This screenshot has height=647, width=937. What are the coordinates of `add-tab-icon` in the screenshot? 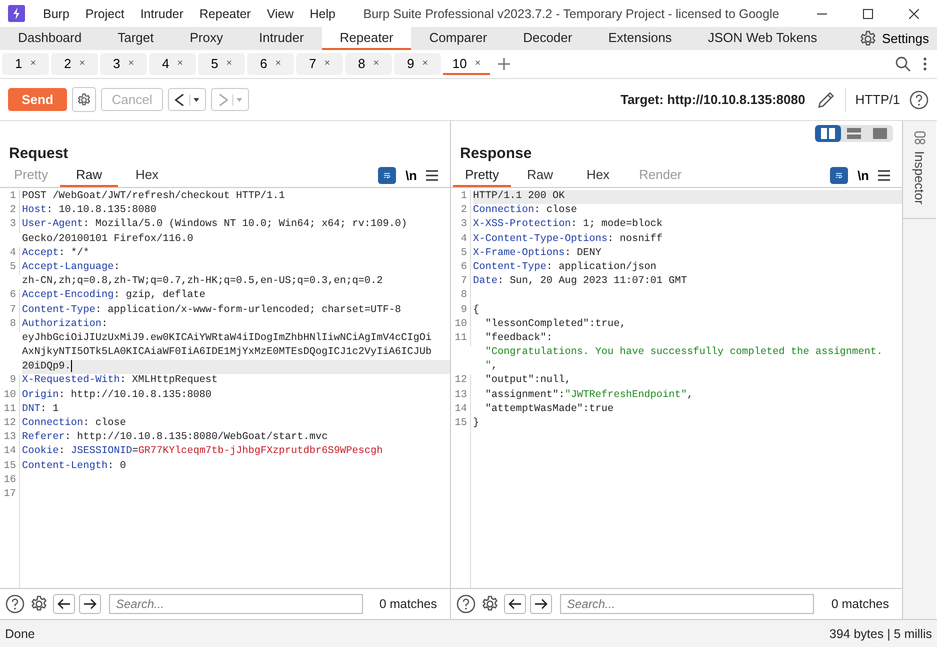 It's located at (504, 64).